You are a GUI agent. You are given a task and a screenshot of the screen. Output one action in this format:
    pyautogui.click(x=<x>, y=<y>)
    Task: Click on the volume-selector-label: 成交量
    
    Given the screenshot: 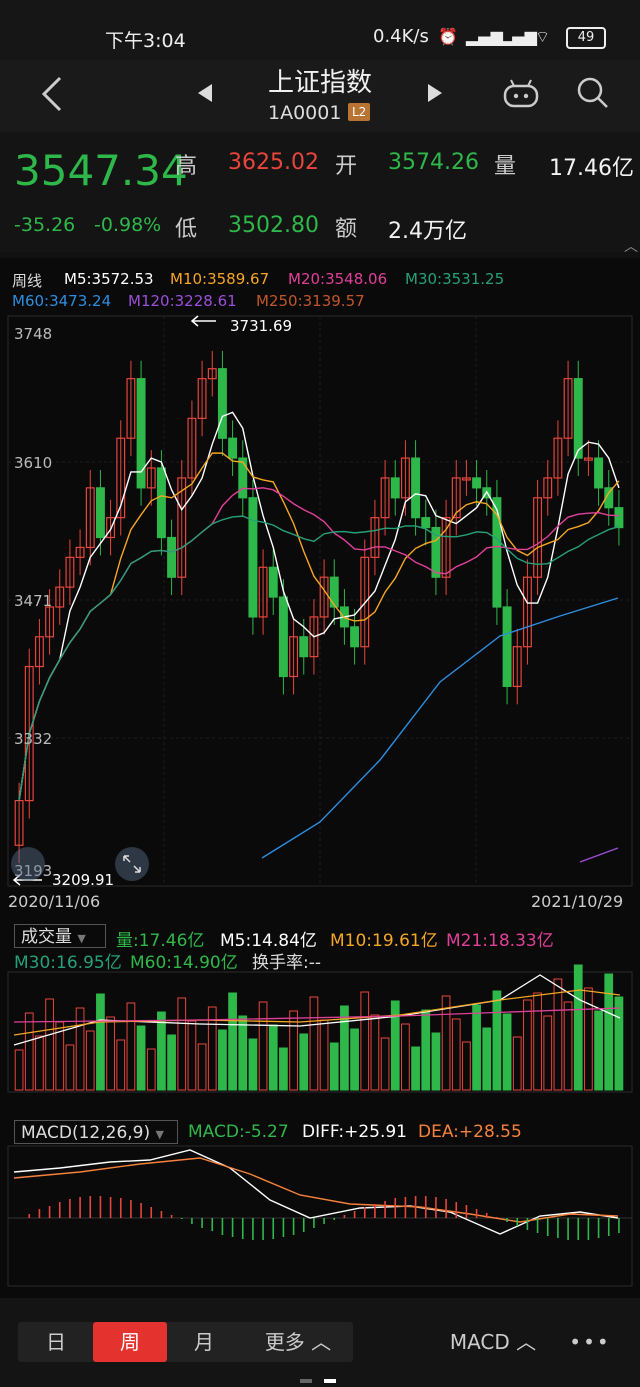 What is the action you would take?
    pyautogui.click(x=46, y=937)
    